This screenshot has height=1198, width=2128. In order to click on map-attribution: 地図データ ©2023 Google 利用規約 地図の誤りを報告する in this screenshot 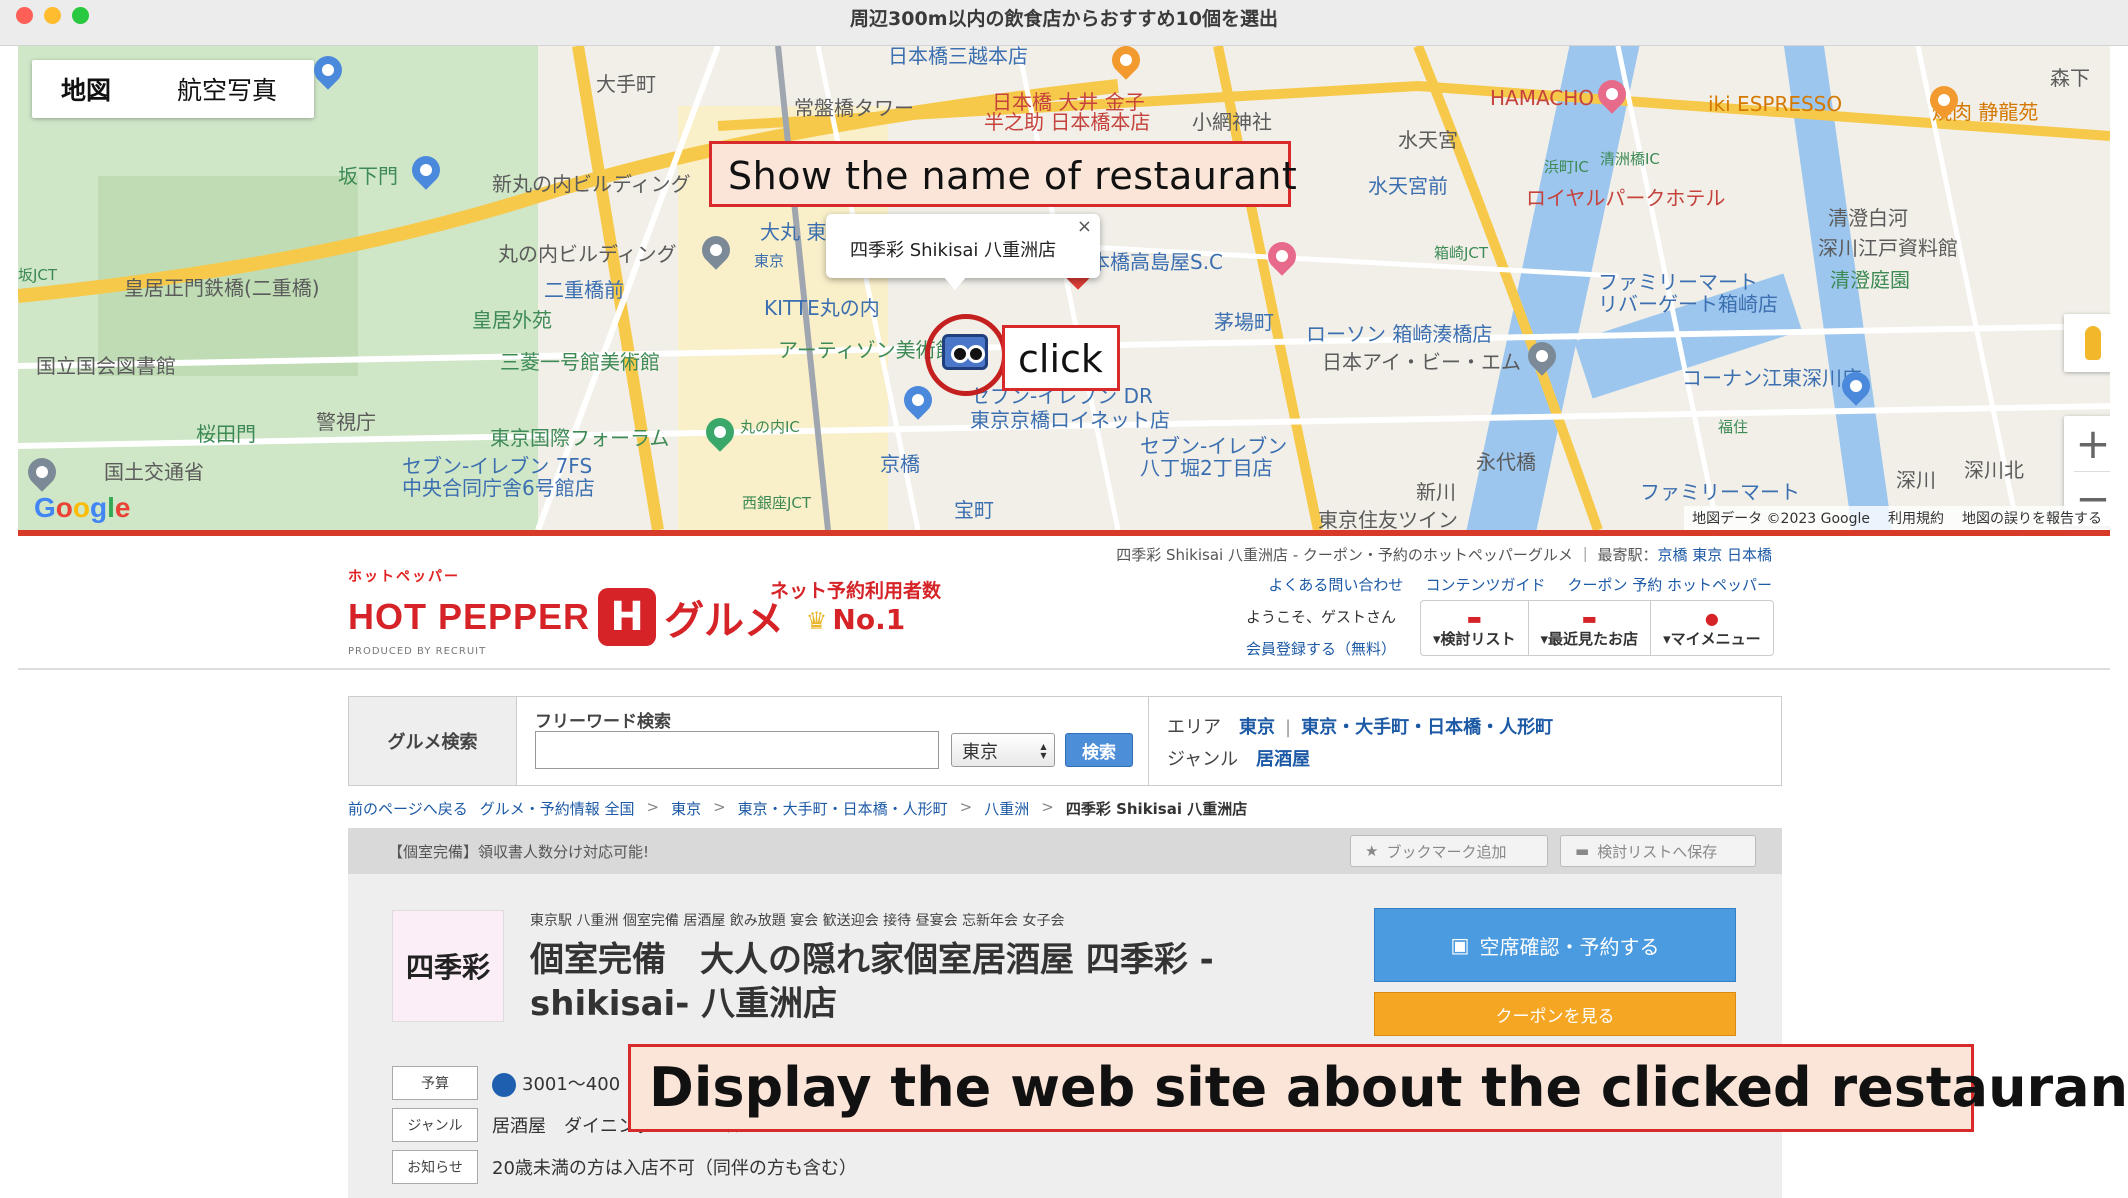, I will do `click(1897, 518)`.